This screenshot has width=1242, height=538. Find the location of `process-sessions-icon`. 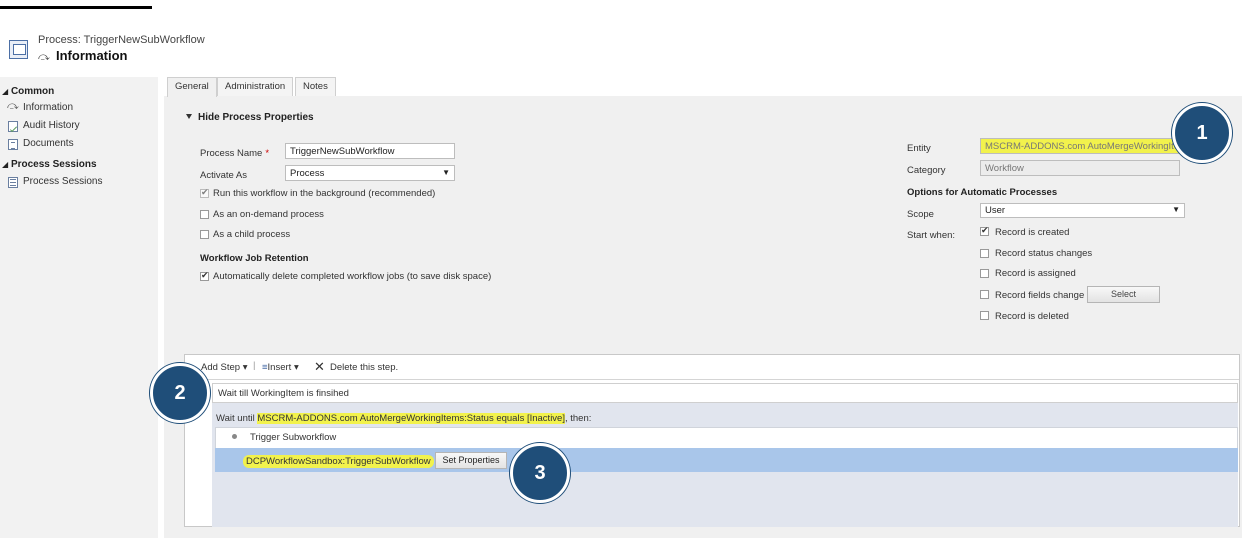

process-sessions-icon is located at coordinates (13, 182).